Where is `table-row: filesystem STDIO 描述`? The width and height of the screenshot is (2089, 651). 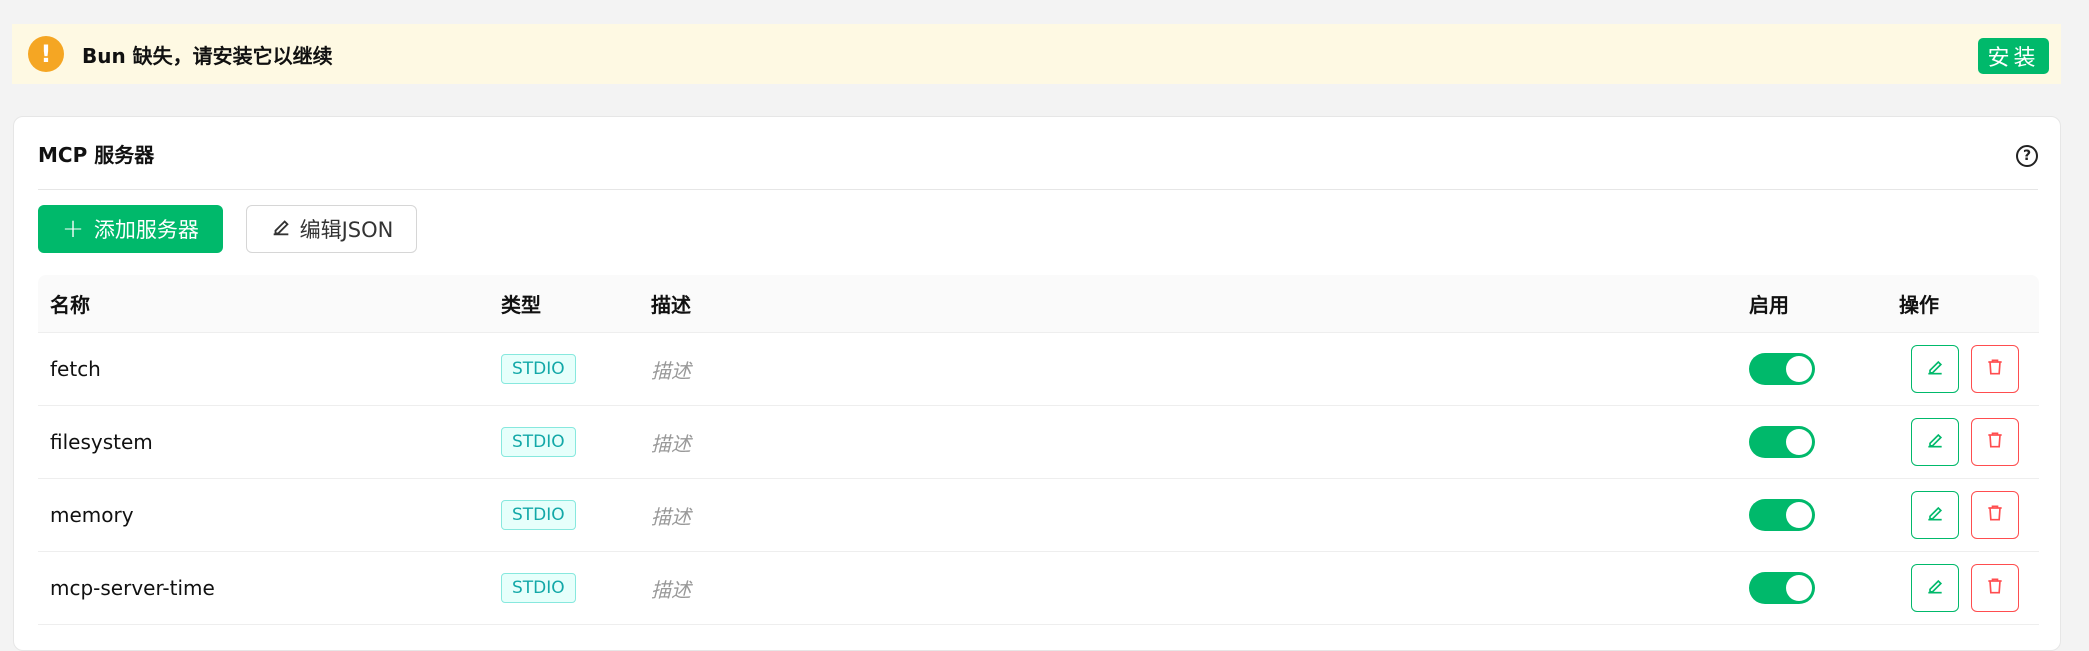 table-row: filesystem STDIO 描述 is located at coordinates (1038, 442).